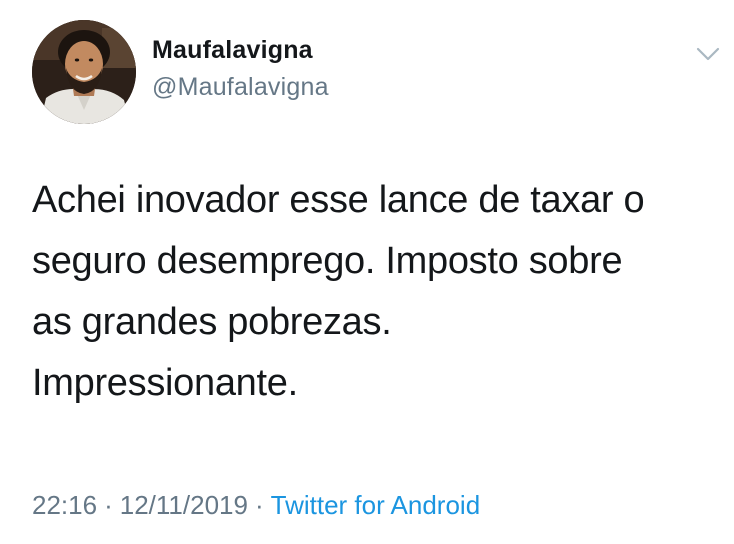  I want to click on tweet-text-line: Impressionante., so click(165, 383).